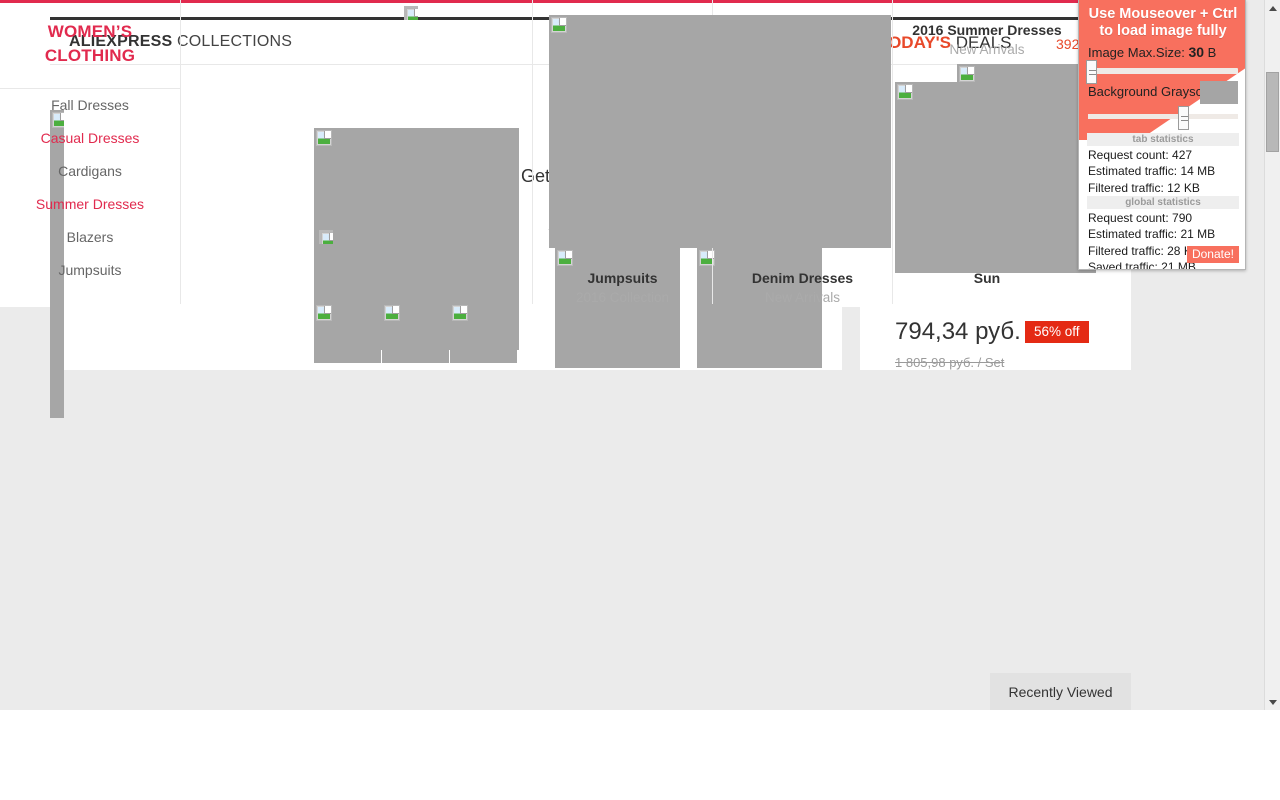 This screenshot has width=1280, height=800. I want to click on image-max-size-value: 30, so click(1196, 52).